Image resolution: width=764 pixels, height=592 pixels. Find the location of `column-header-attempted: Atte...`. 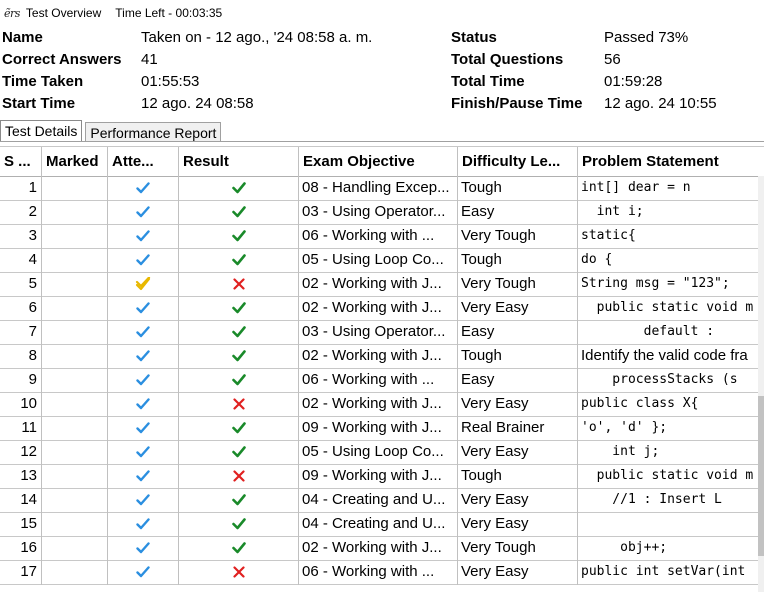

column-header-attempted: Atte... is located at coordinates (143, 162).